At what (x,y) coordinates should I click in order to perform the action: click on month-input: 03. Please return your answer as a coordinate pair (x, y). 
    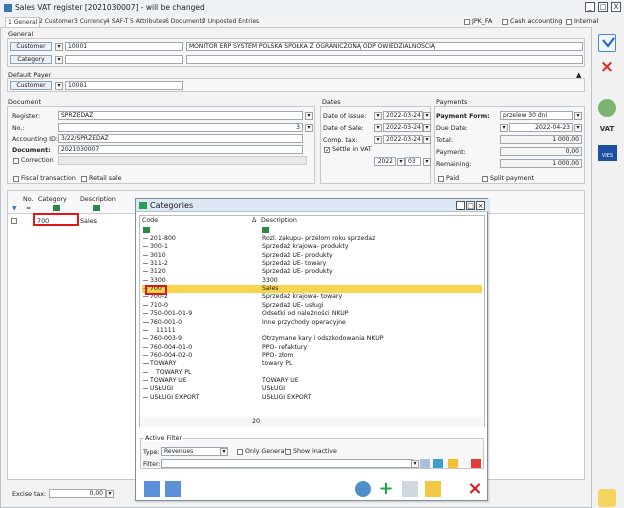
    Looking at the image, I should click on (413, 161).